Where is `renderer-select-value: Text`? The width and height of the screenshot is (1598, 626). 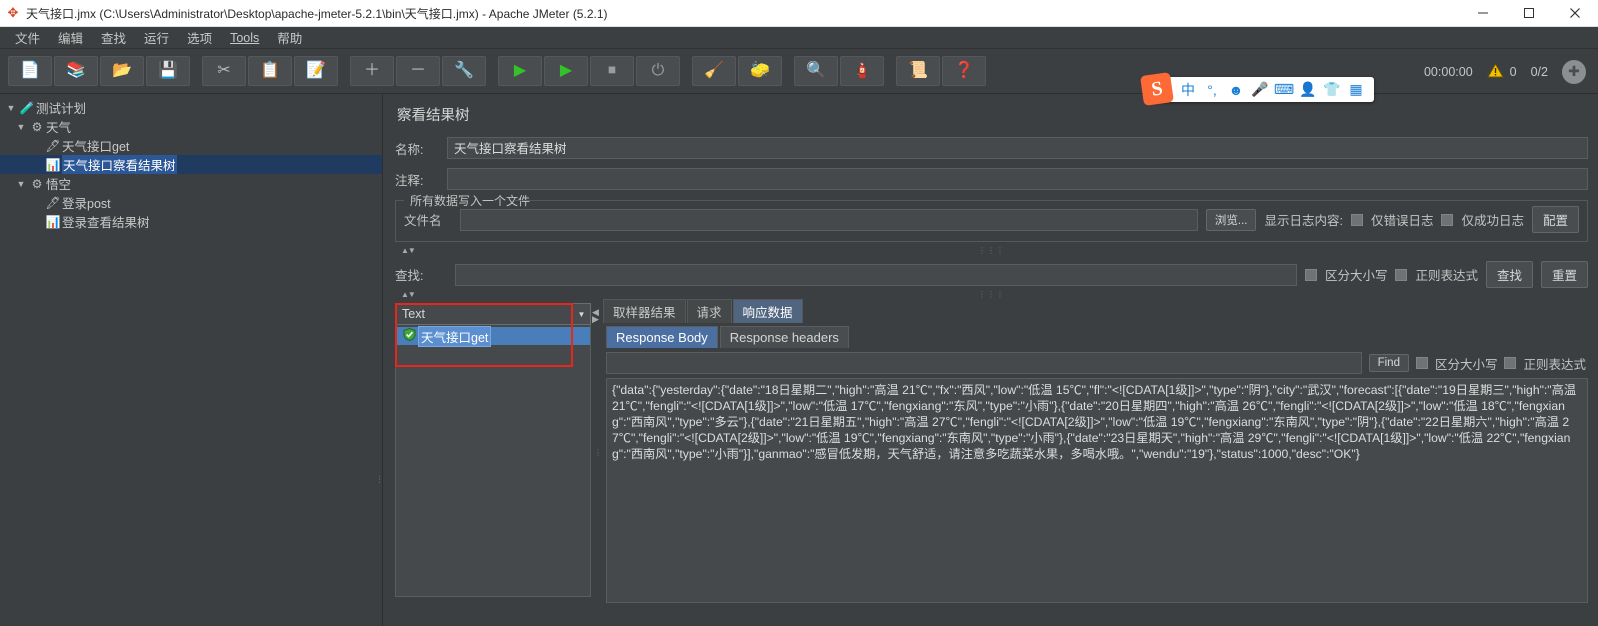 renderer-select-value: Text is located at coordinates (413, 314).